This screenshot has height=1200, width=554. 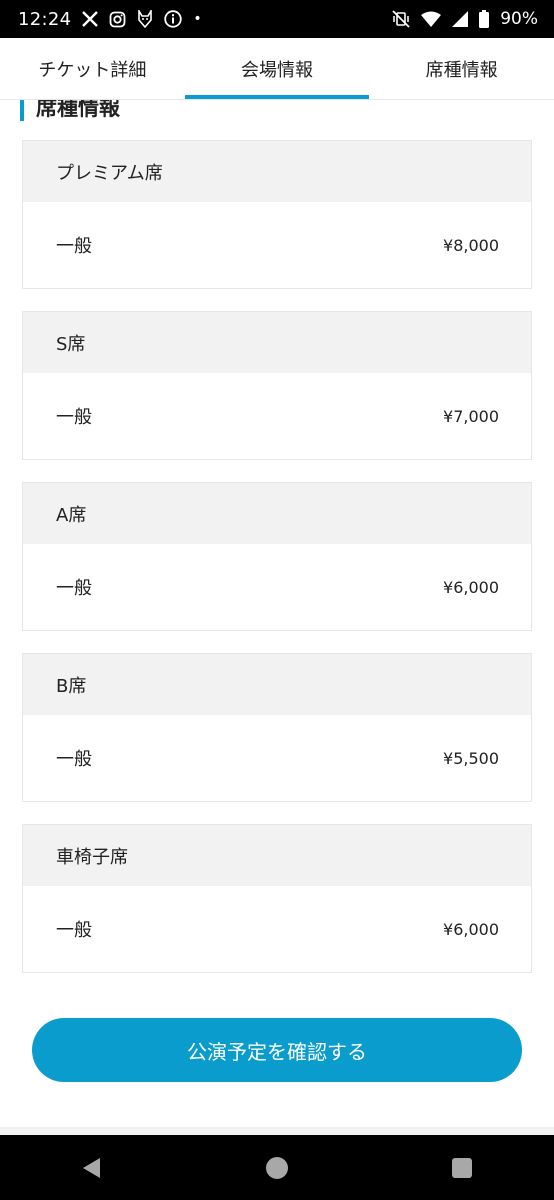 I want to click on seat-name: 車椅子席, so click(x=277, y=855).